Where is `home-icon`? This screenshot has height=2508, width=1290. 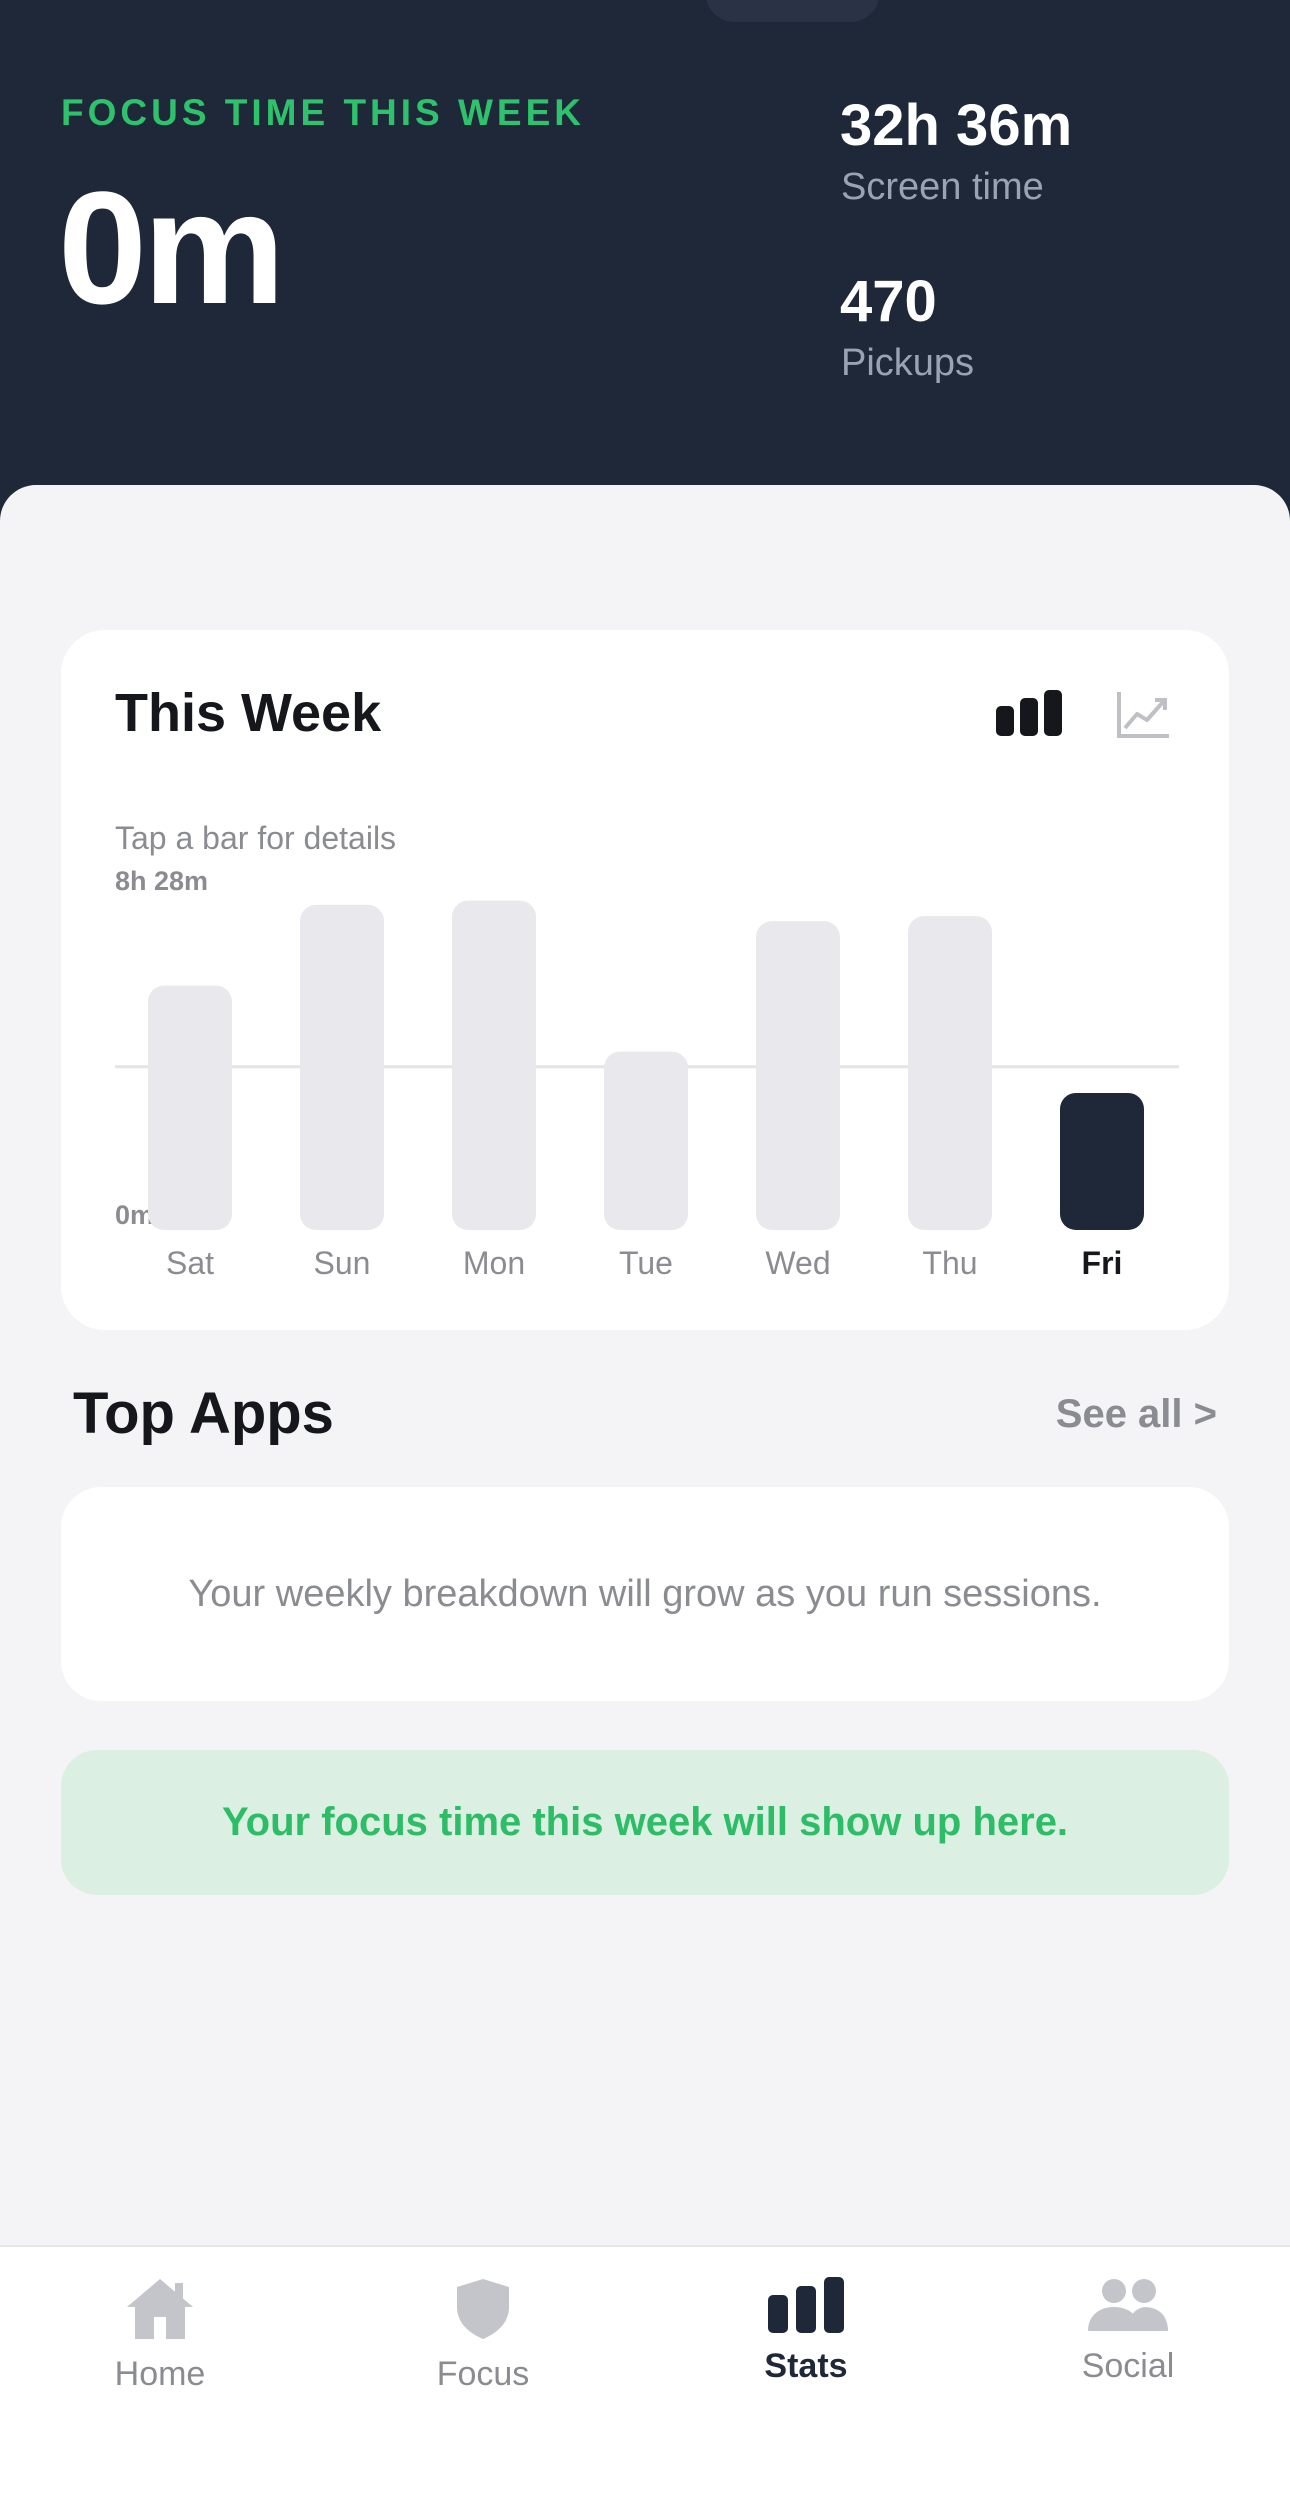
home-icon is located at coordinates (160, 2309).